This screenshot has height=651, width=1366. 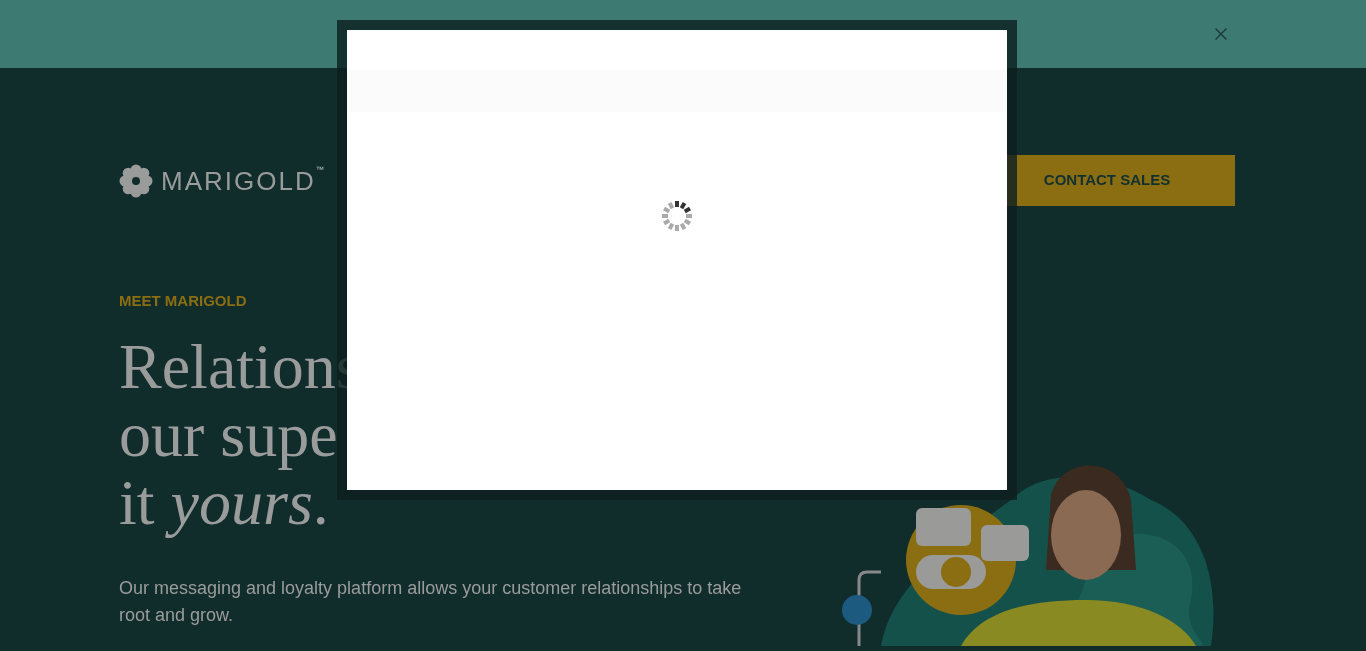 I want to click on headline-line: our supe, so click(x=228, y=434).